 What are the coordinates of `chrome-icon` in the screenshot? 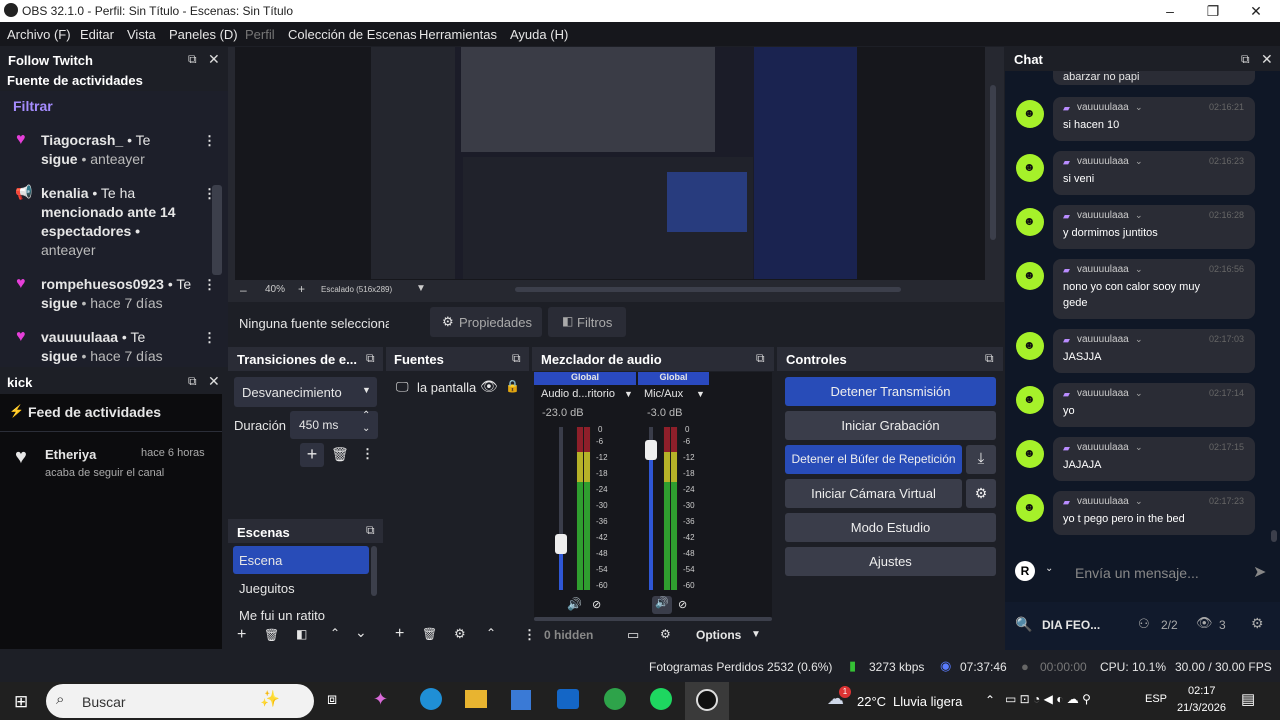 It's located at (615, 699).